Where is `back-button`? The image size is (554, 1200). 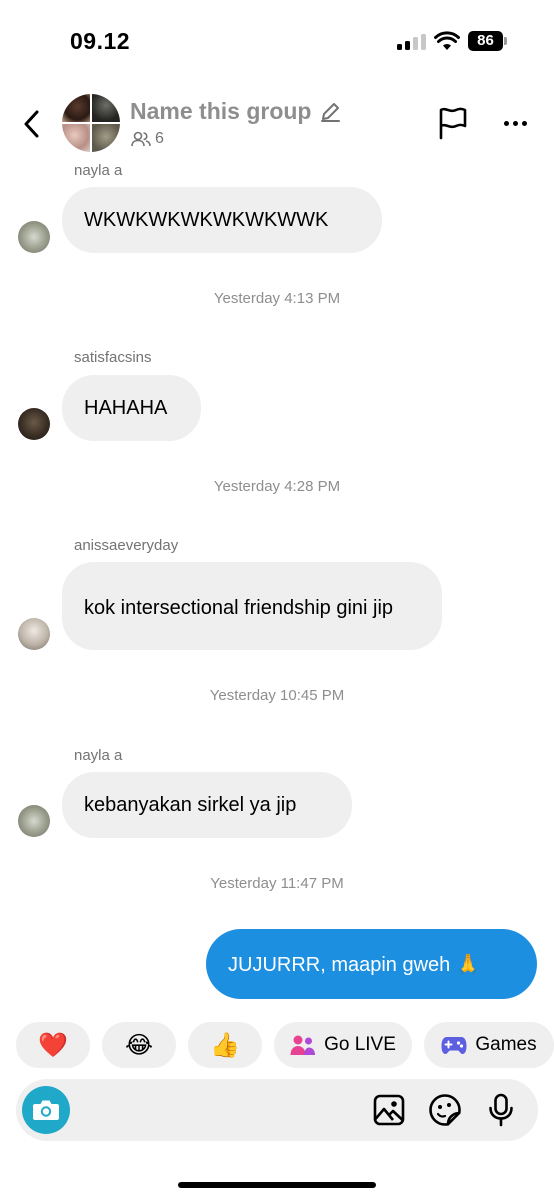 back-button is located at coordinates (32, 124).